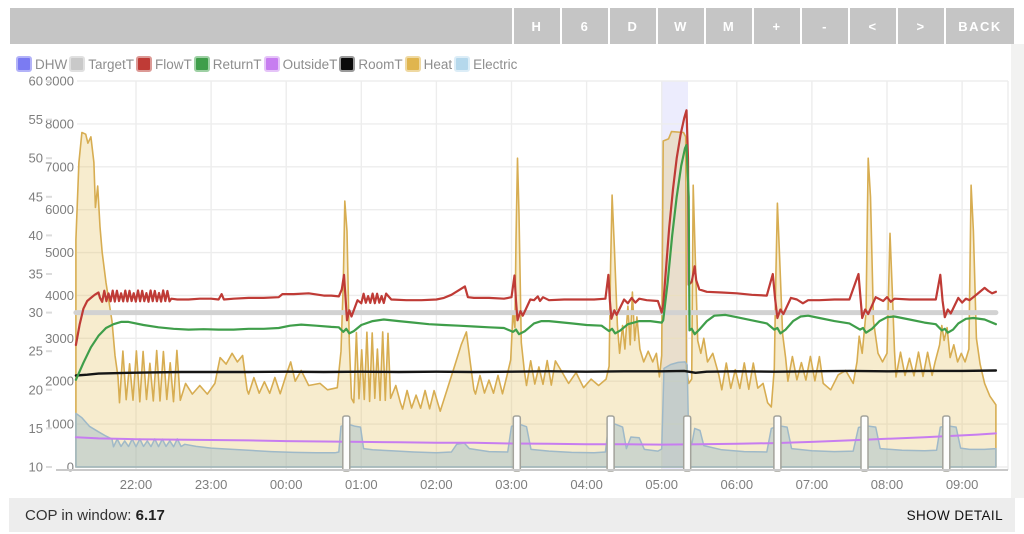 The height and width of the screenshot is (534, 1024). What do you see at coordinates (536, 26) in the screenshot?
I see `toolbar-button-h: H` at bounding box center [536, 26].